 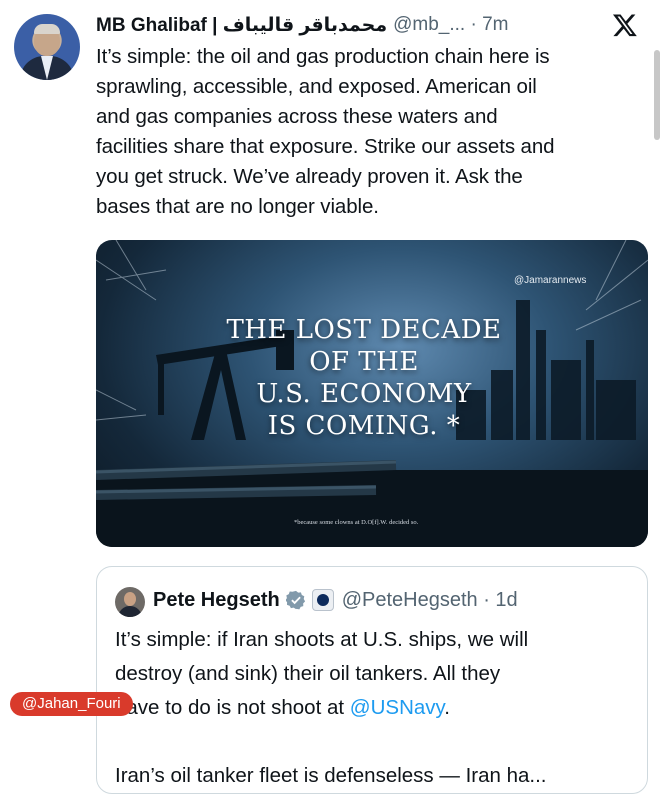 What do you see at coordinates (232, 707) in the screenshot?
I see `quoted-text-segment: have to do is not shoot at` at bounding box center [232, 707].